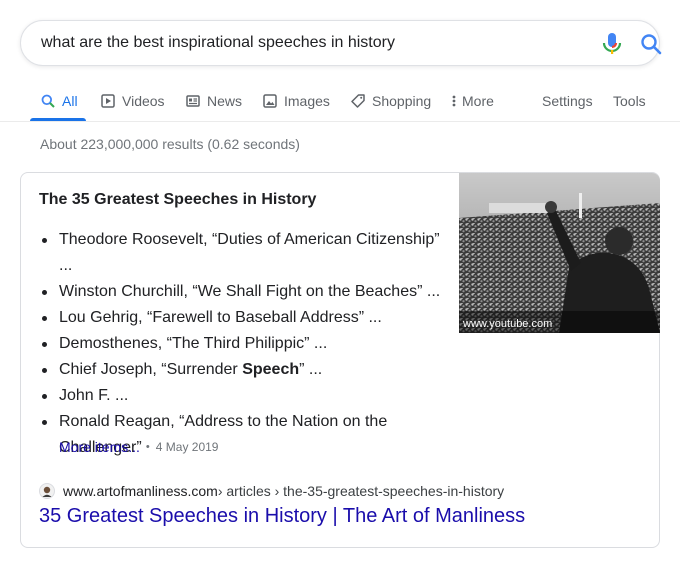 Image resolution: width=680 pixels, height=568 pixels. Describe the element at coordinates (225, 101) in the screenshot. I see `tab-label: News` at that location.